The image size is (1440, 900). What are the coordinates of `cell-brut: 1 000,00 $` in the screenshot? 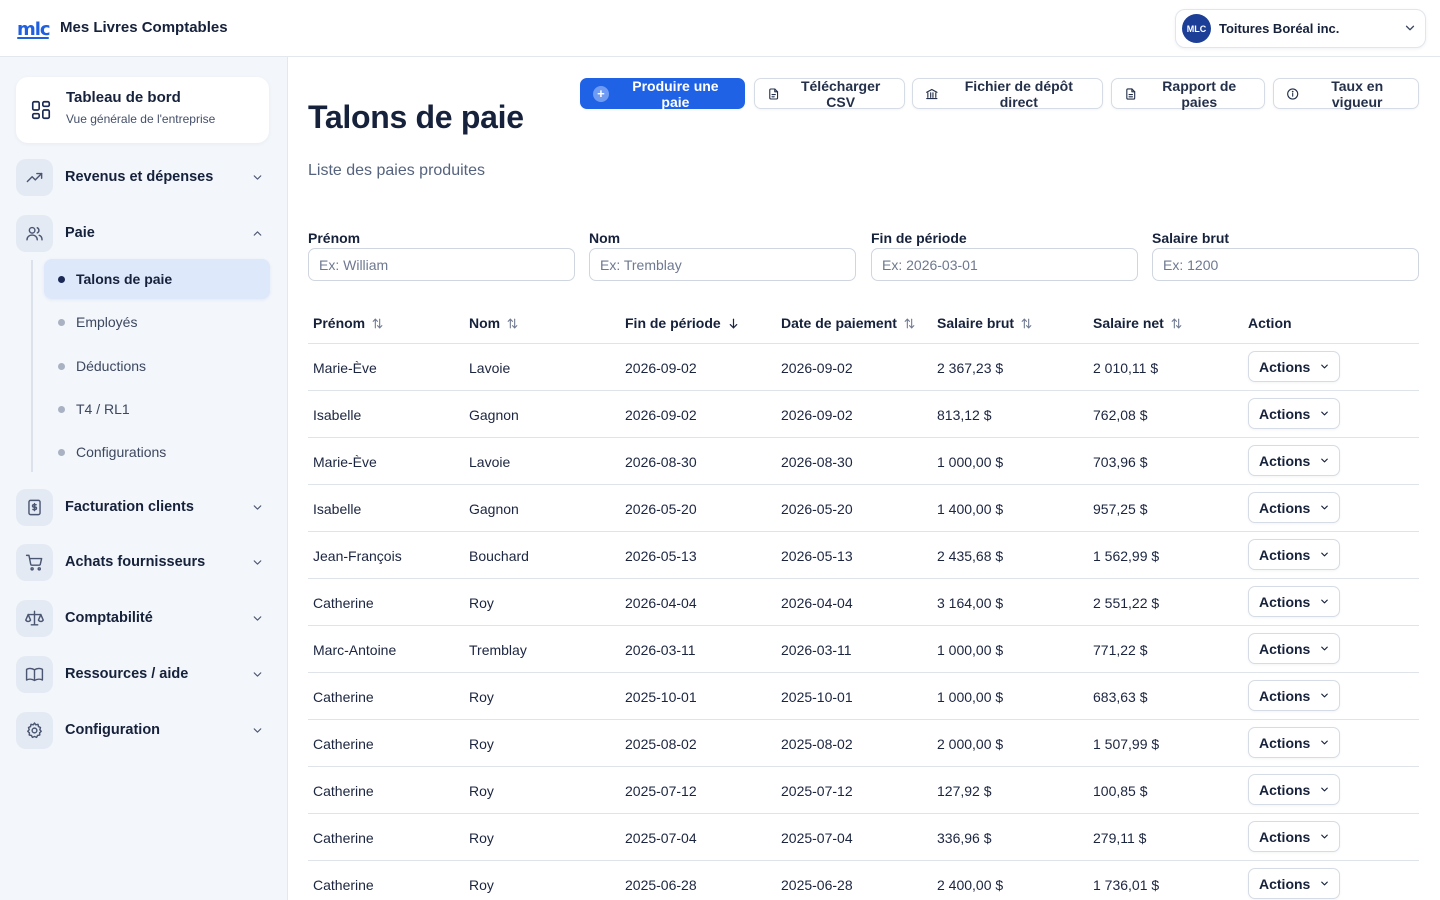 It's located at (970, 697).